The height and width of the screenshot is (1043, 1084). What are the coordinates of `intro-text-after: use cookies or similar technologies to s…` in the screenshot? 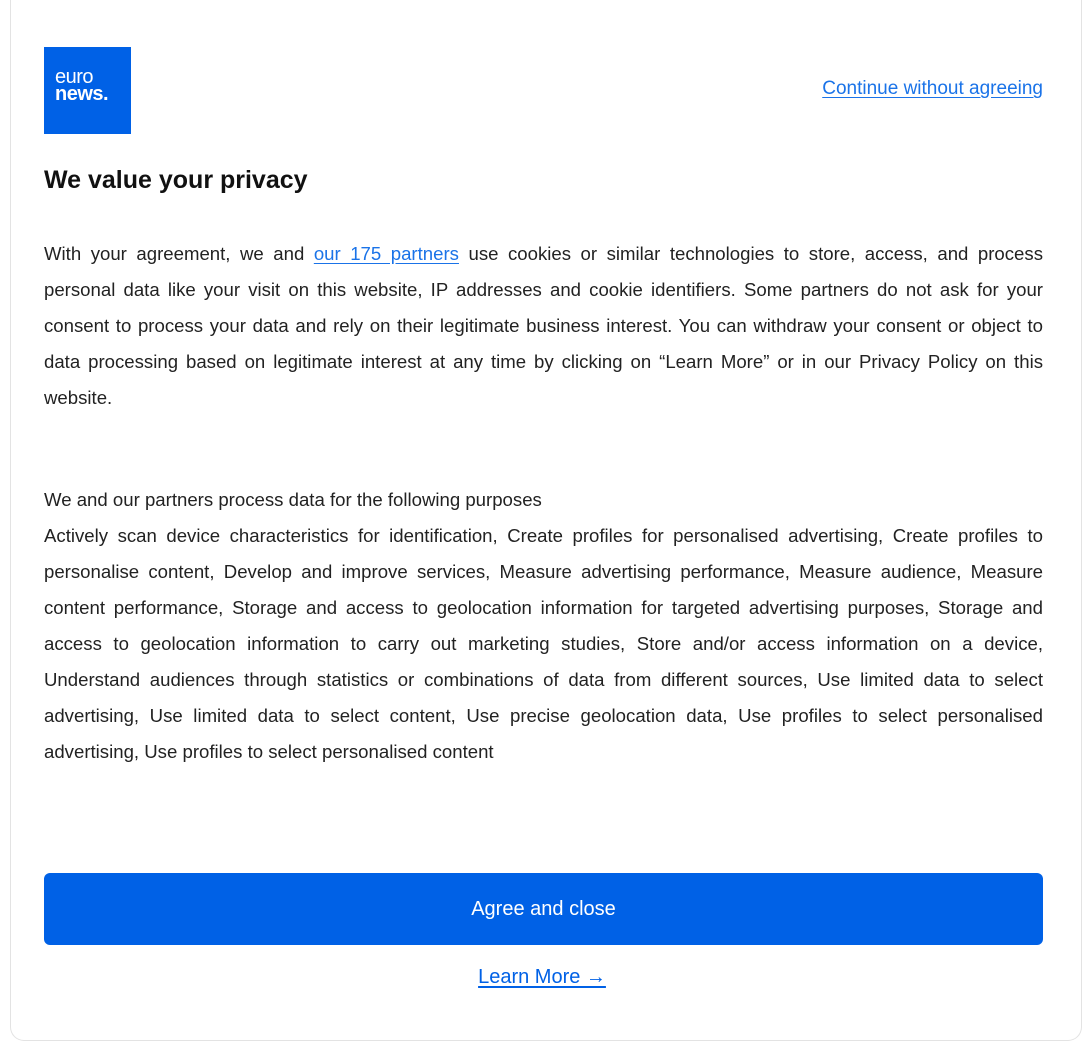 It's located at (543, 325).